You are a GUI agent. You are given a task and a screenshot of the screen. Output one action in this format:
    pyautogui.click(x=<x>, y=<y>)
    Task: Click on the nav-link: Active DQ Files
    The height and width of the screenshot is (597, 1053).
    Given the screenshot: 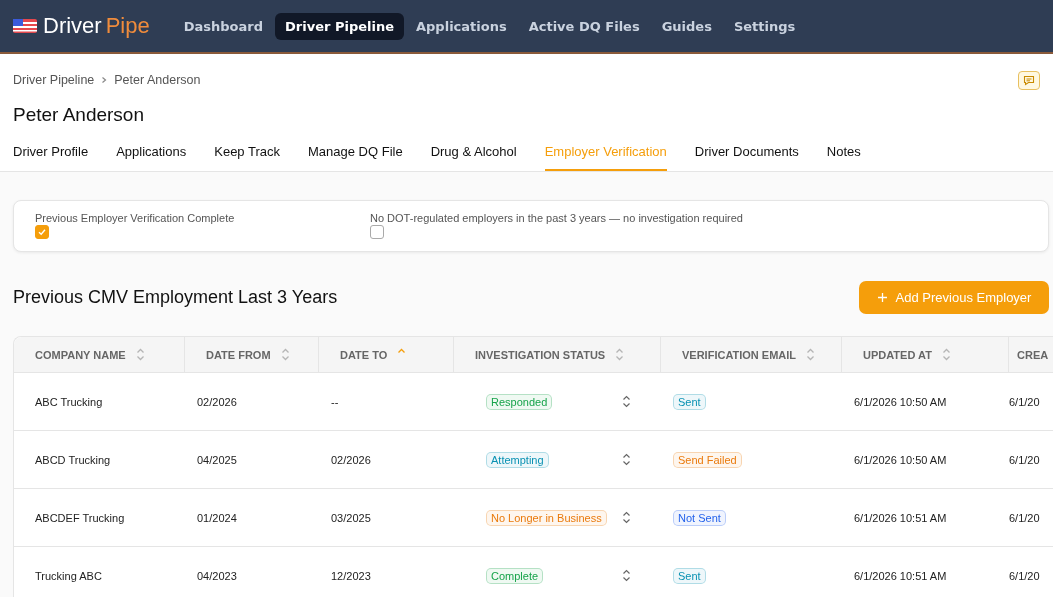 What is the action you would take?
    pyautogui.click(x=584, y=26)
    